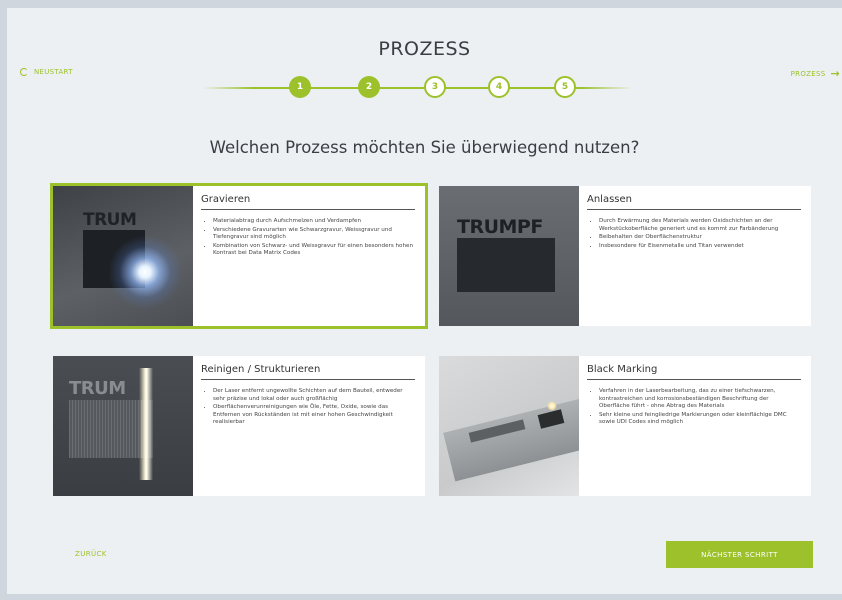  I want to click on reinigen-image-text: TRUM, so click(97, 388).